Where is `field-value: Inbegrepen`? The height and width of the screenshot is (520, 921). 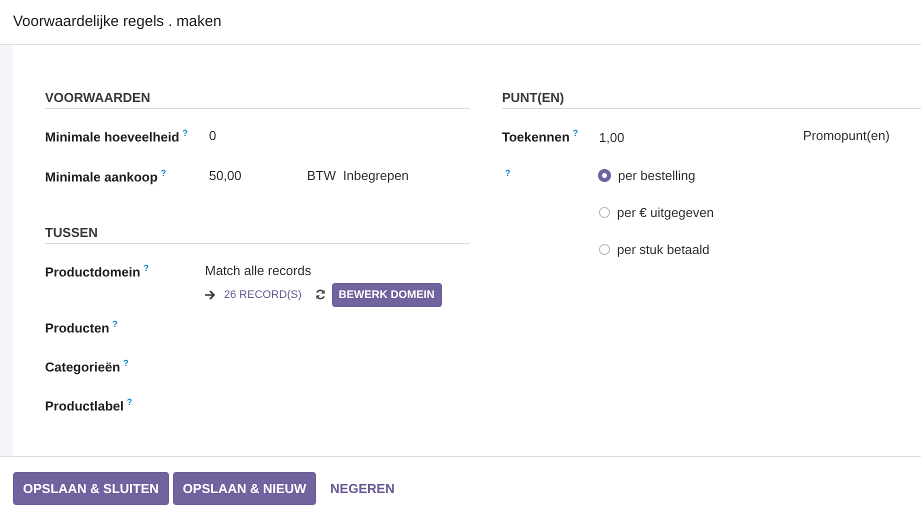
field-value: Inbegrepen is located at coordinates (376, 175).